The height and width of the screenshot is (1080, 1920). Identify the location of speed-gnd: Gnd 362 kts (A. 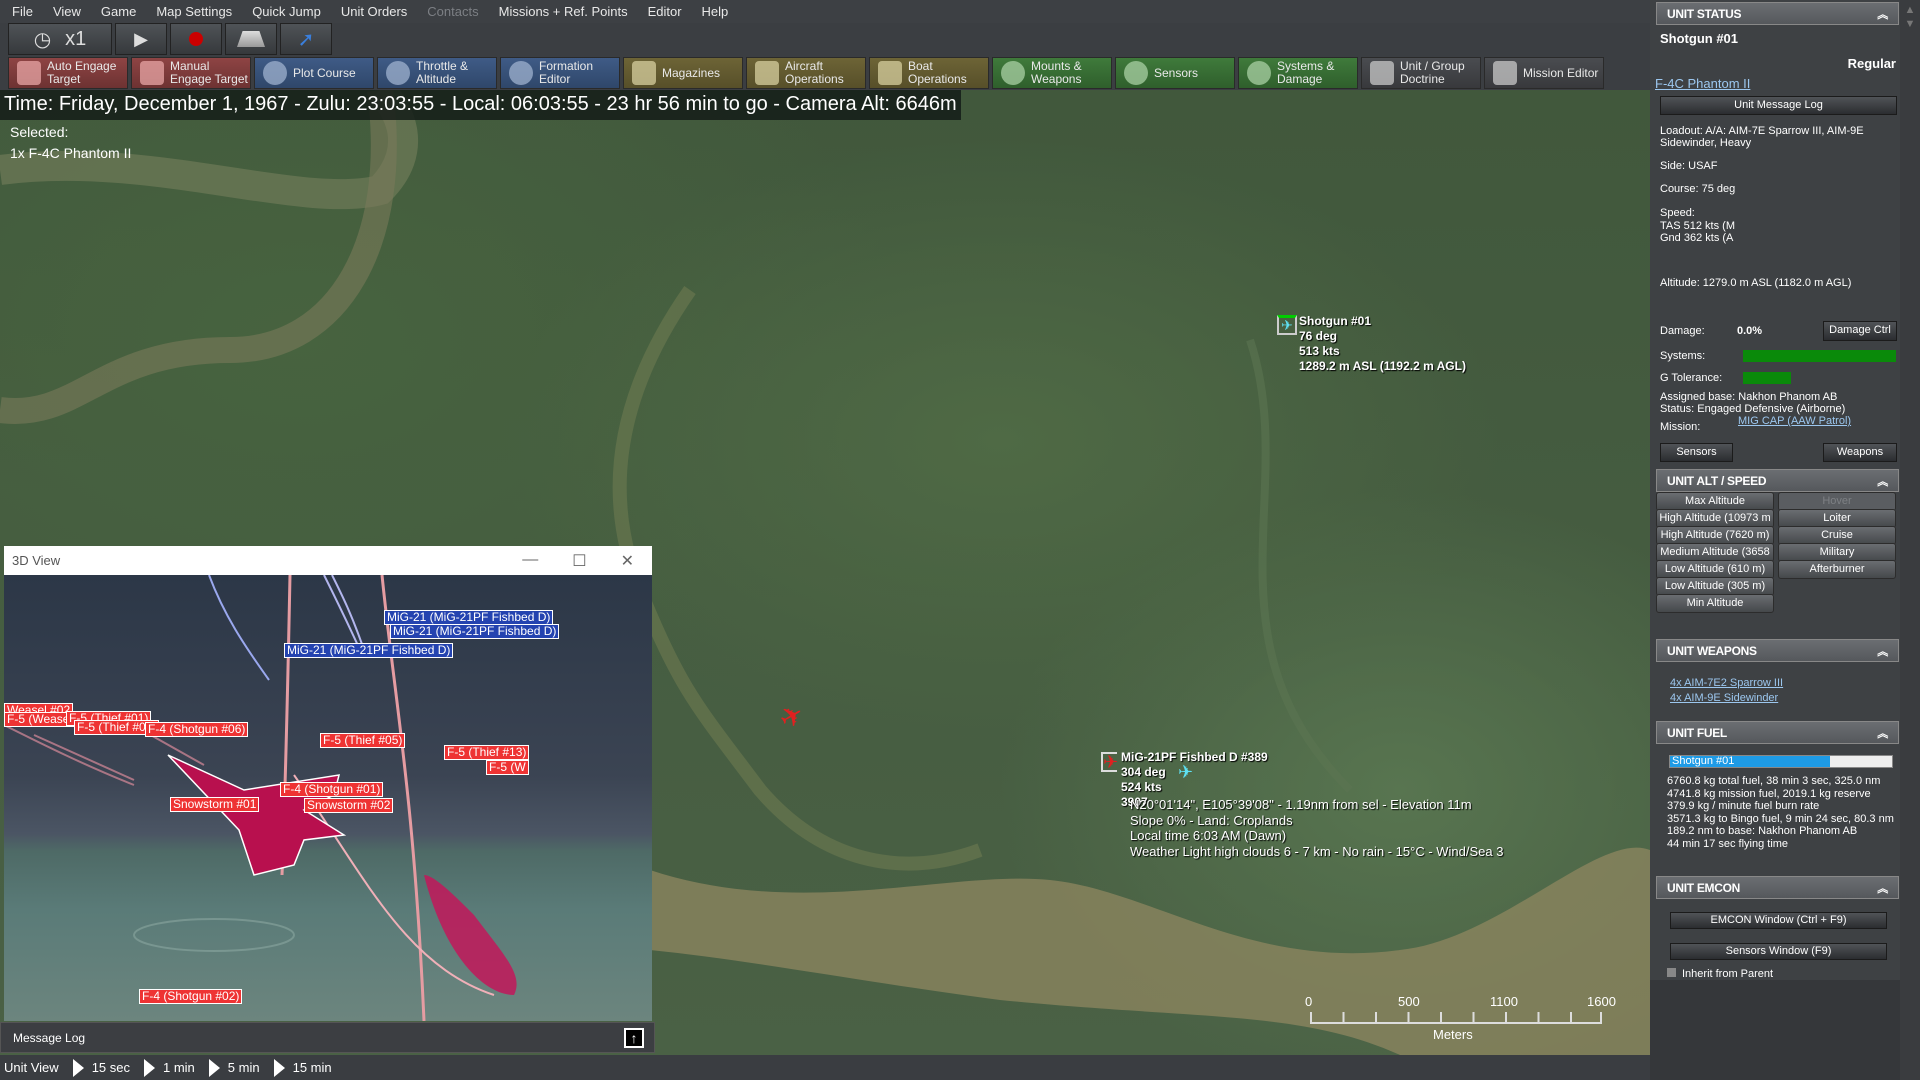
(1697, 238).